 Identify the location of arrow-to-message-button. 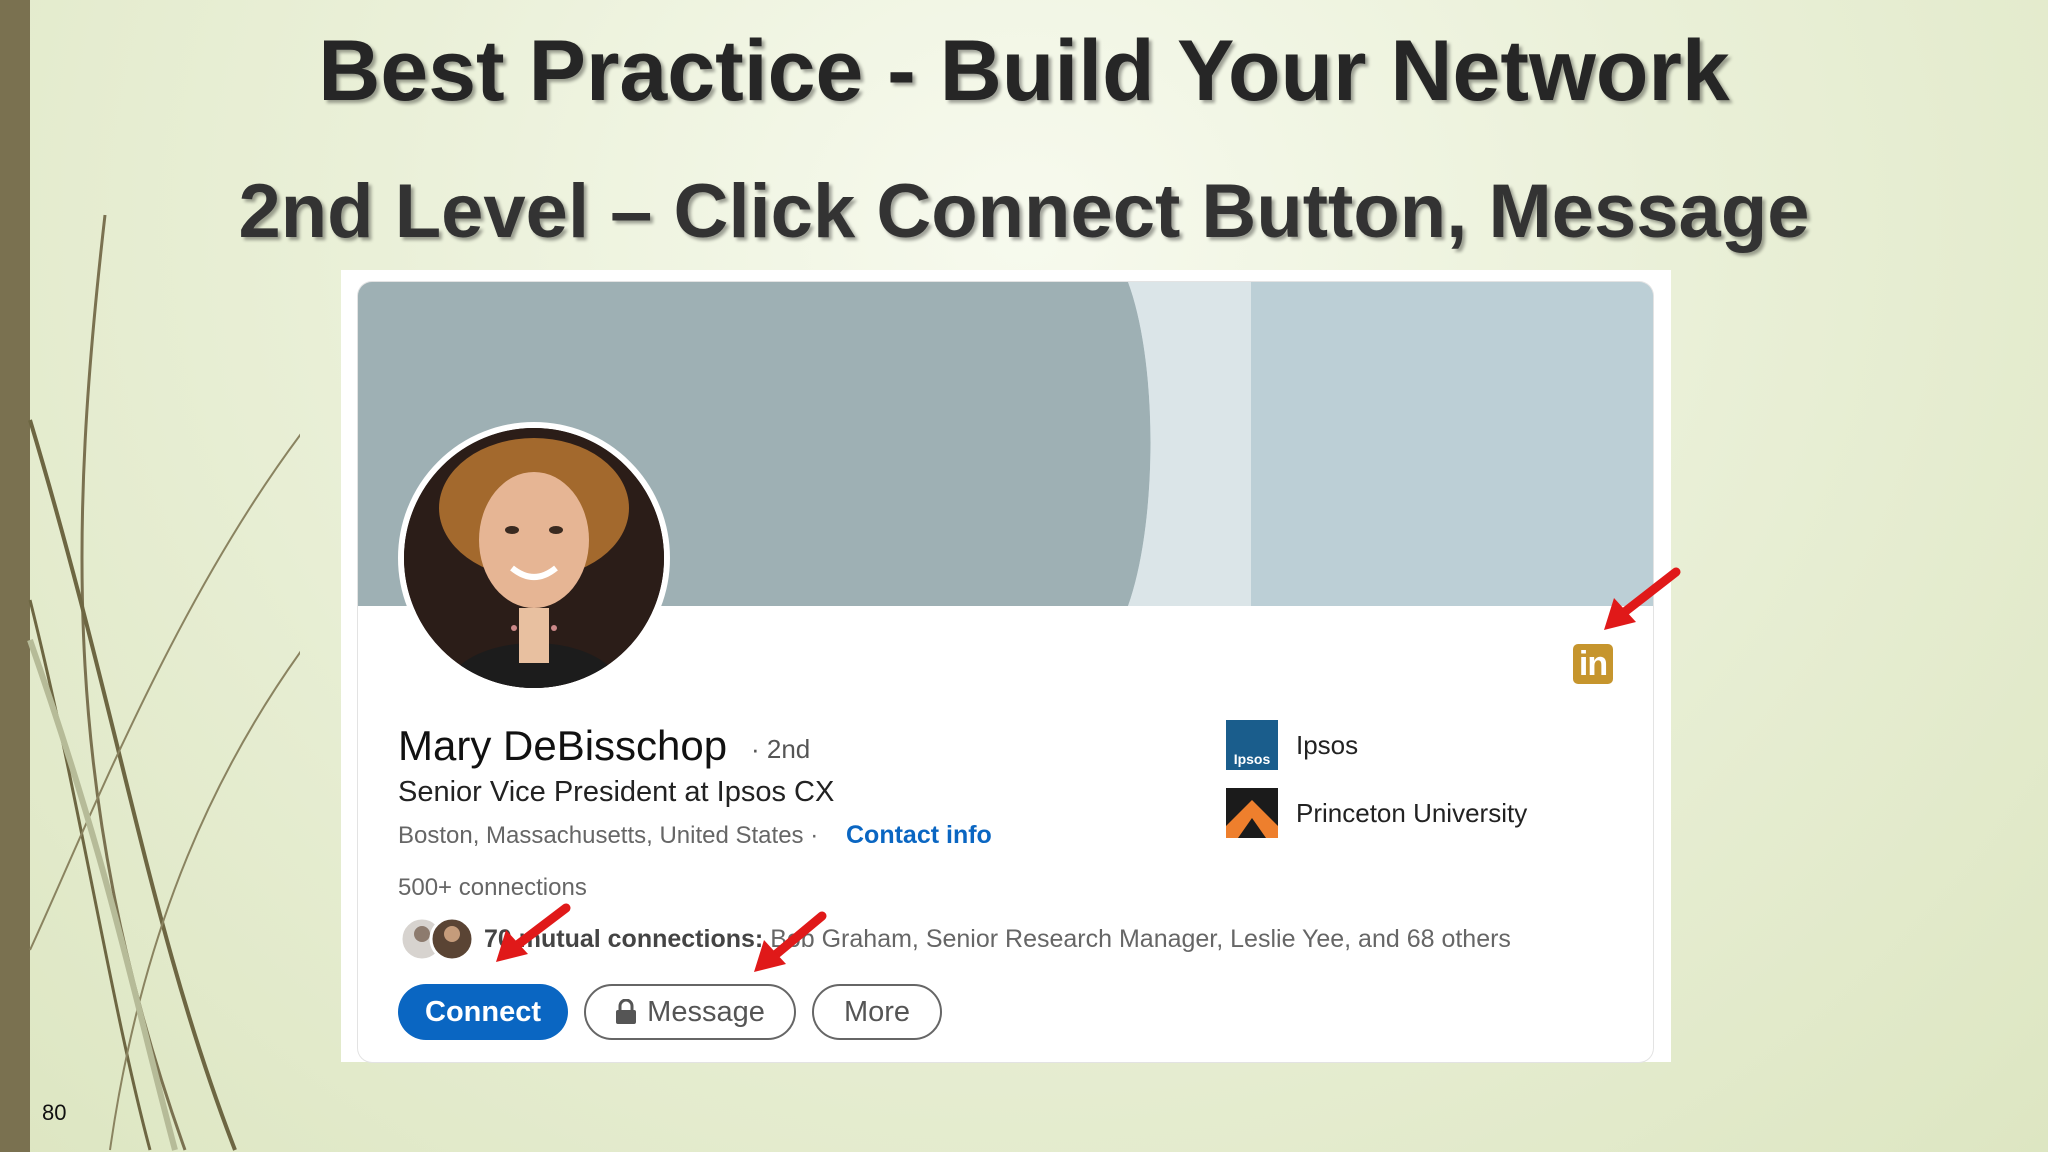
(790, 941).